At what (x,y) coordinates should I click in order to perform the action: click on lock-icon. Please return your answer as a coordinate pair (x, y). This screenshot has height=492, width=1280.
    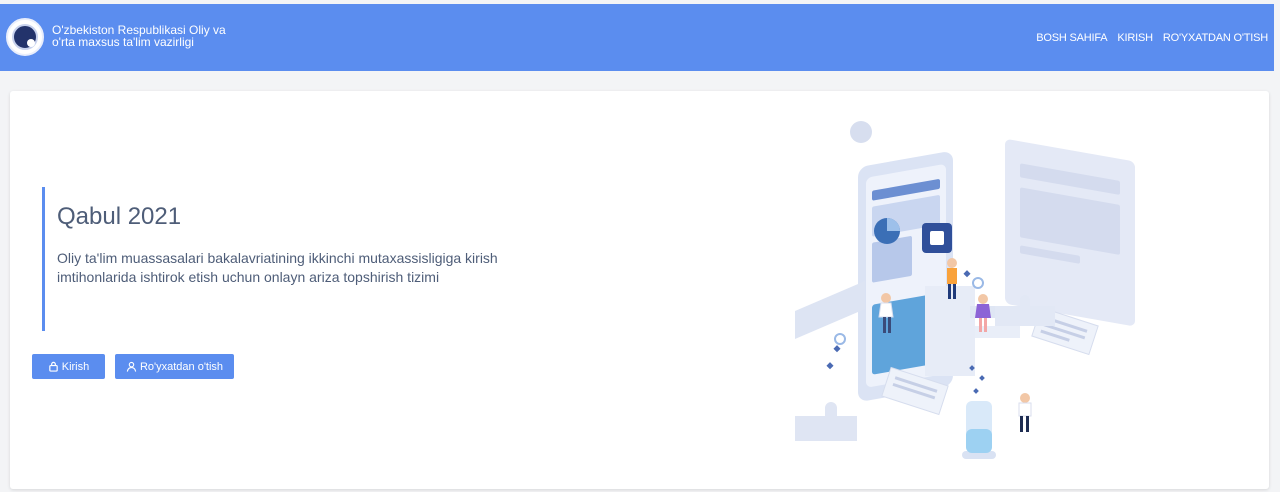
    Looking at the image, I should click on (53, 366).